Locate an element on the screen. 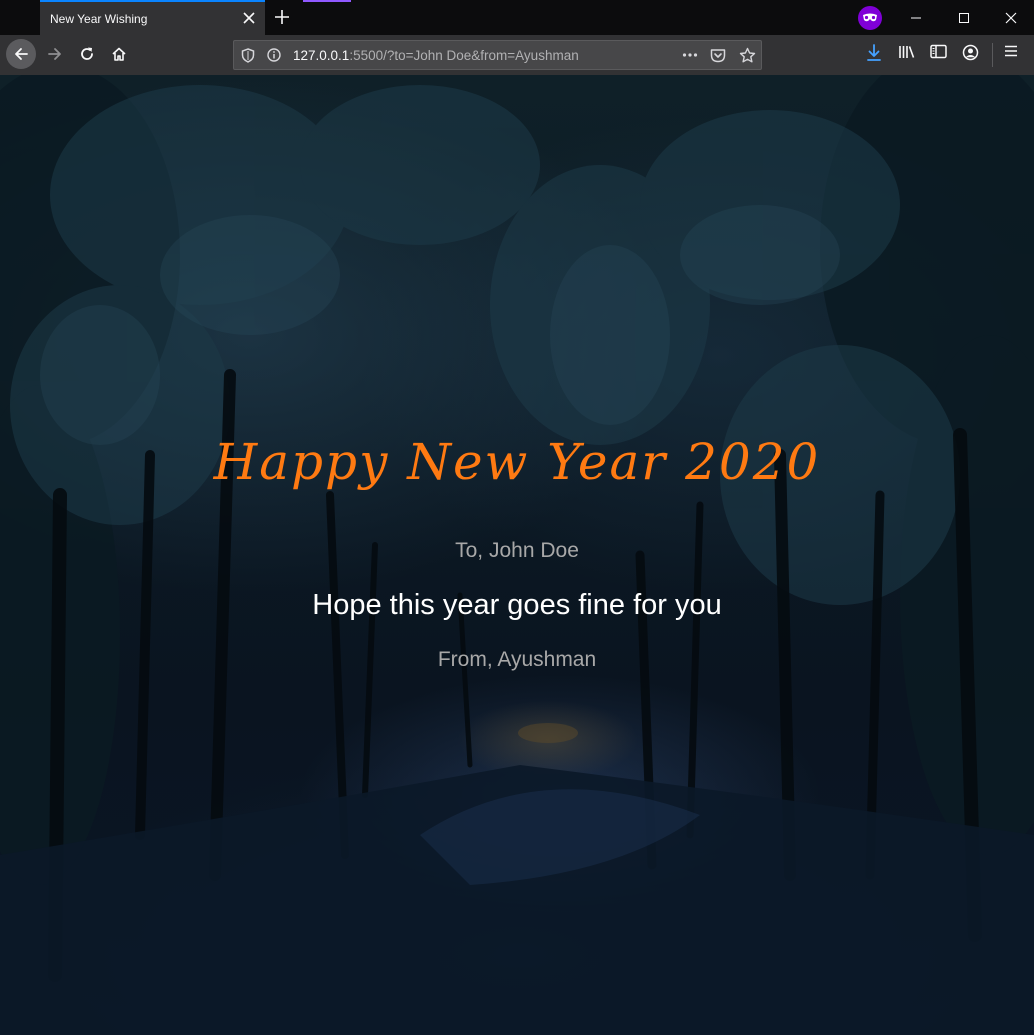 Image resolution: width=1034 pixels, height=1035 pixels. tab-close-icon is located at coordinates (249, 18).